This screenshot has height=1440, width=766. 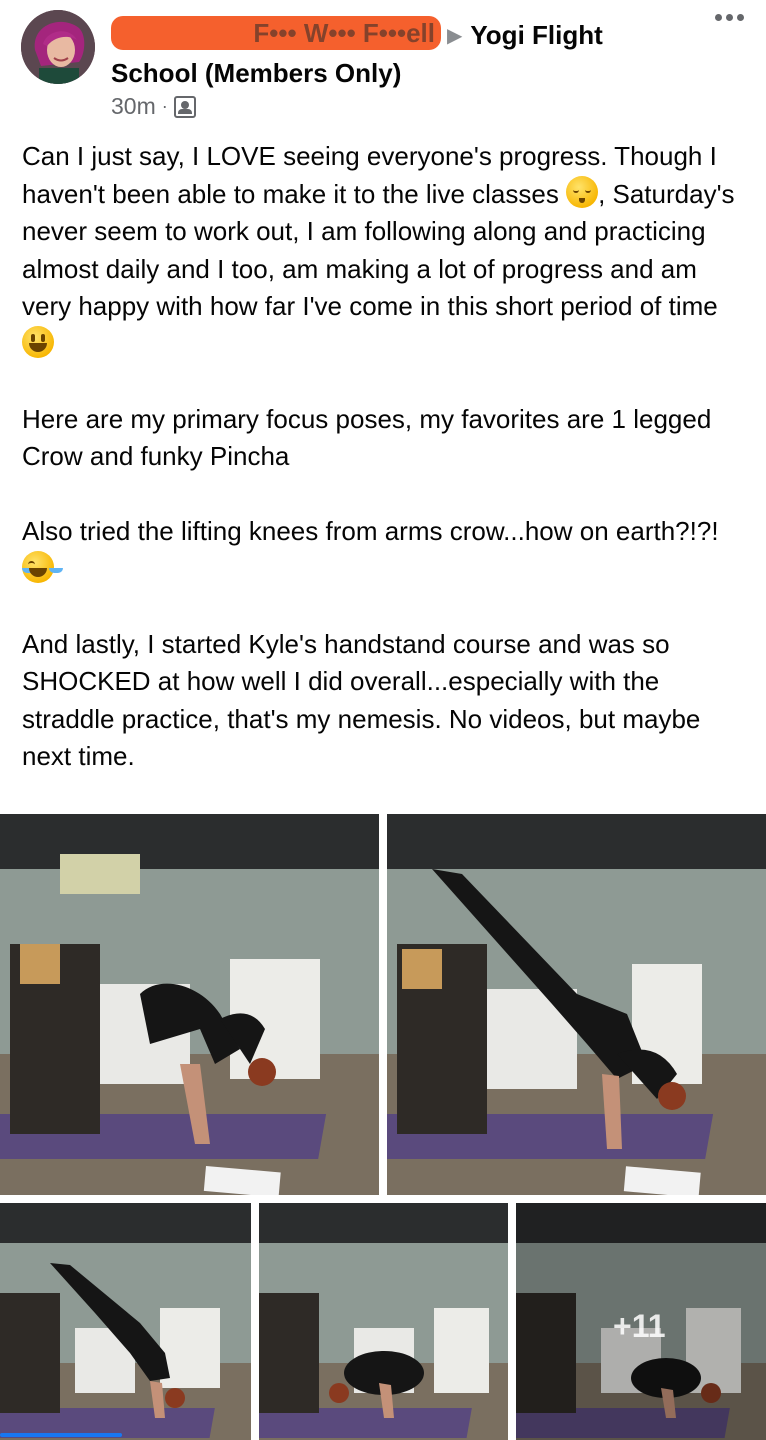 What do you see at coordinates (133, 106) in the screenshot?
I see `post-timestamp: 30m` at bounding box center [133, 106].